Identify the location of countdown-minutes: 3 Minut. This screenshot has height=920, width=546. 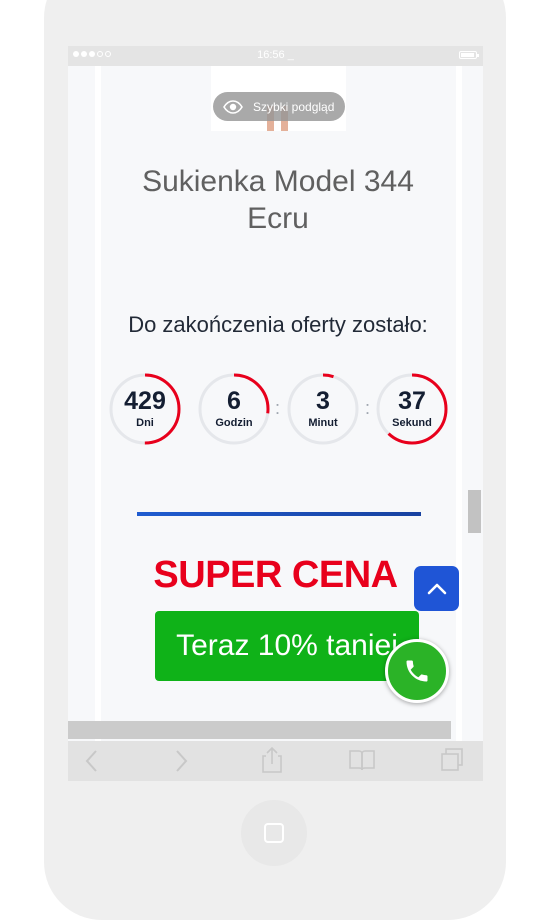
(323, 409).